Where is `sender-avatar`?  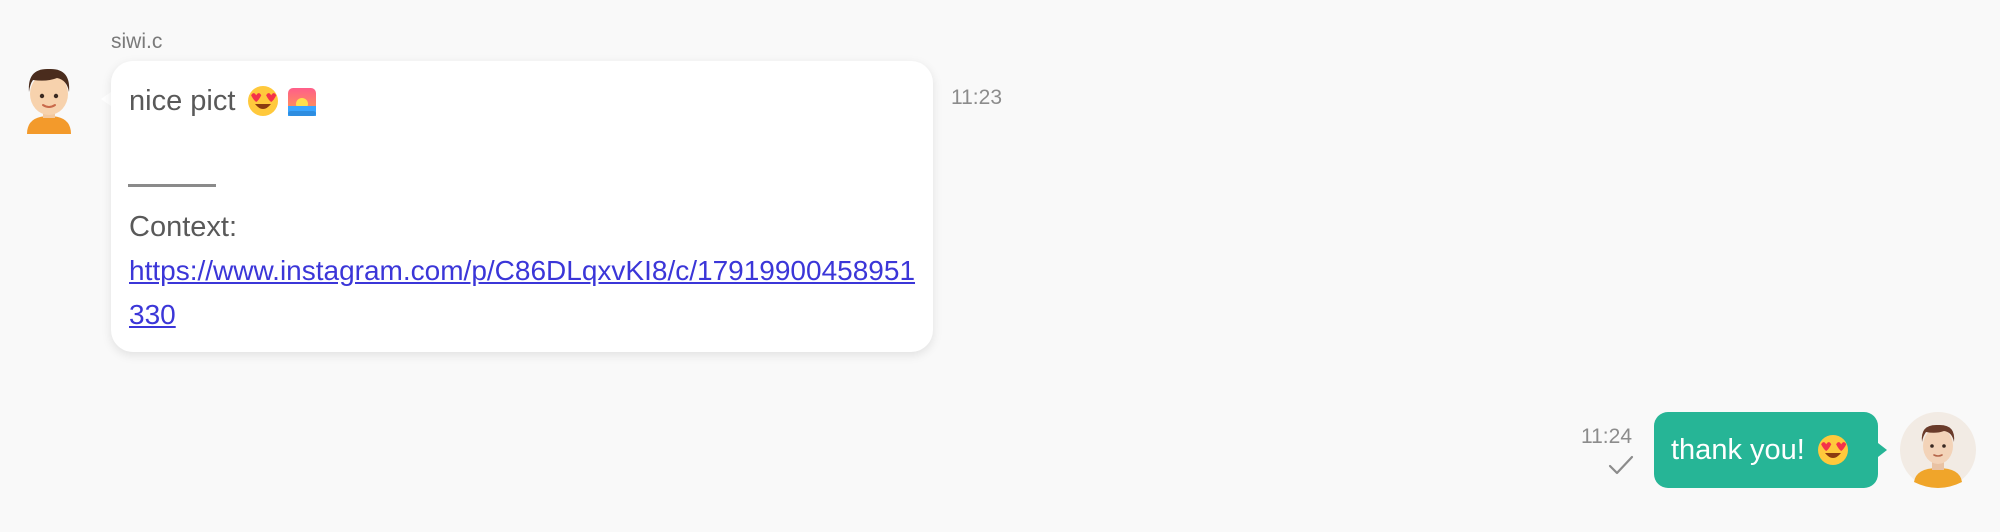 sender-avatar is located at coordinates (49, 96).